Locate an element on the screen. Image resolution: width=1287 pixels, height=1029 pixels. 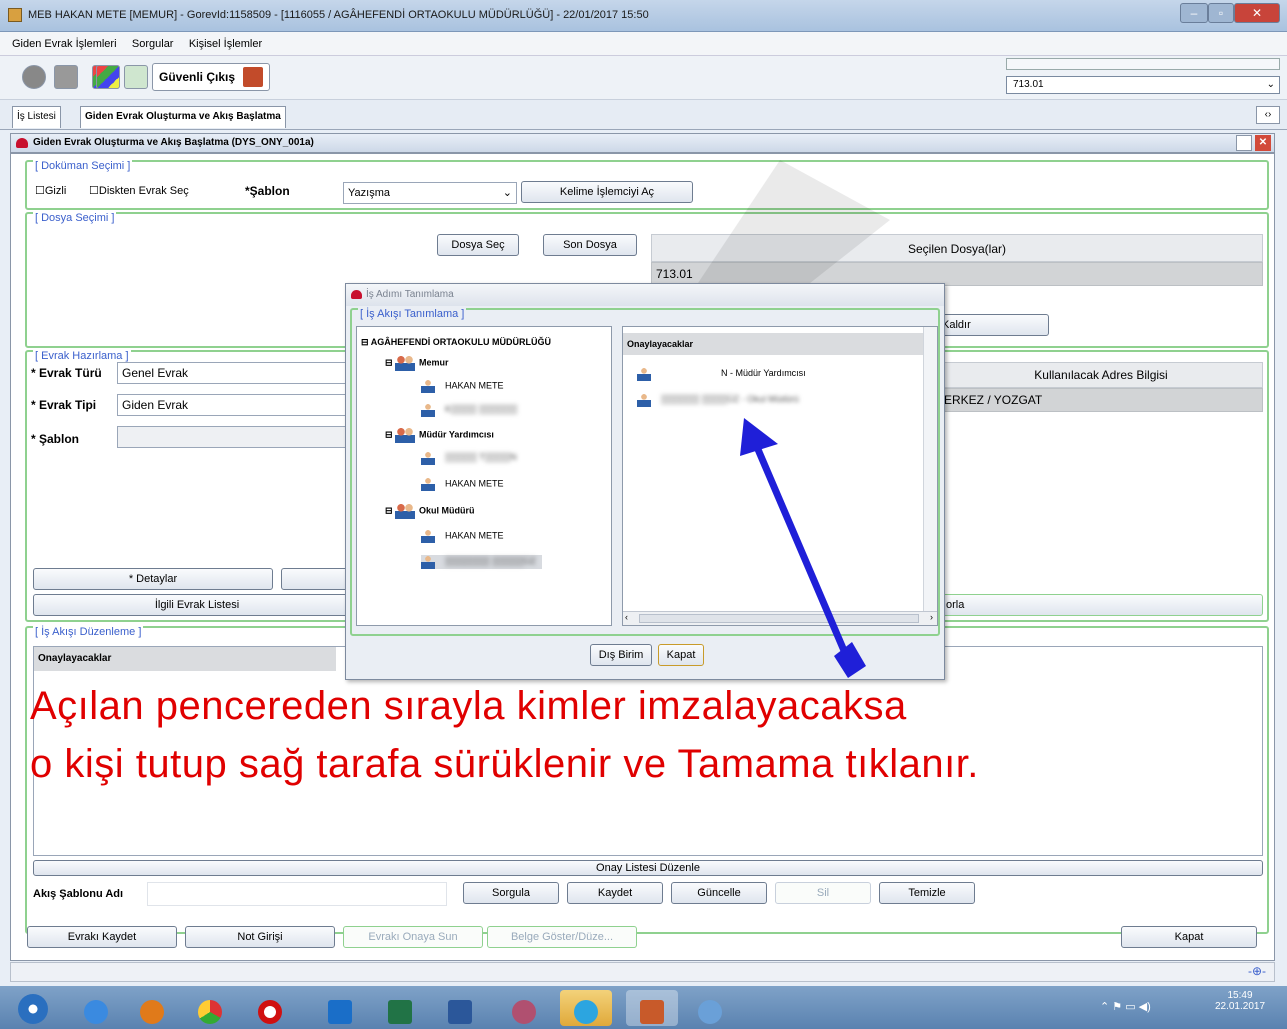
menu-kisisel: Kişisel İşlemler is located at coordinates (225, 44).